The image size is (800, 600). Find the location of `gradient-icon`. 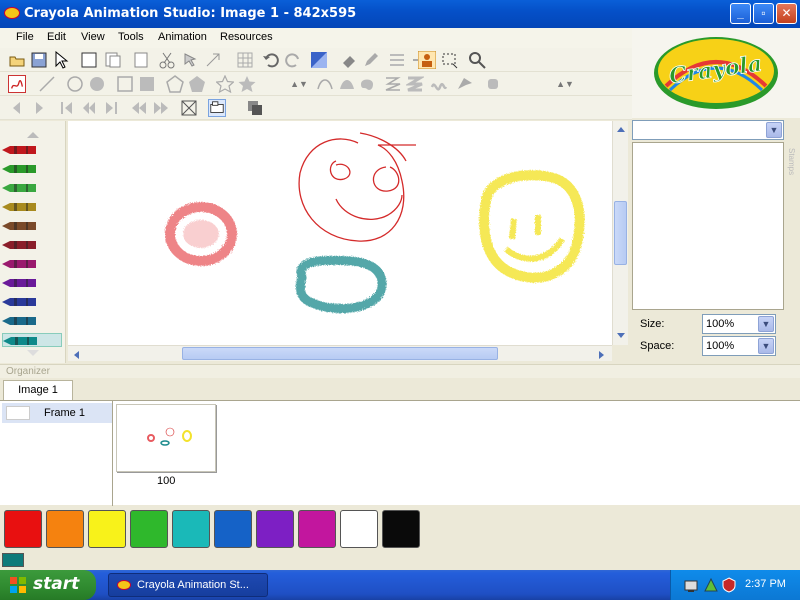

gradient-icon is located at coordinates (319, 60).